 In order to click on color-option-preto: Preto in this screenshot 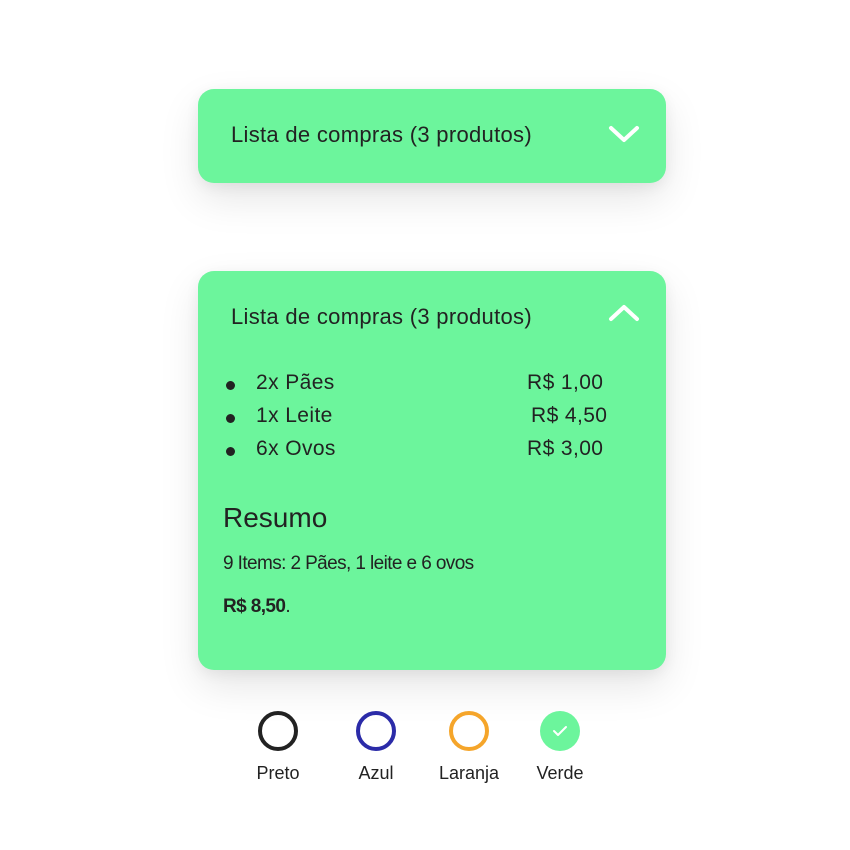, I will do `click(278, 750)`.